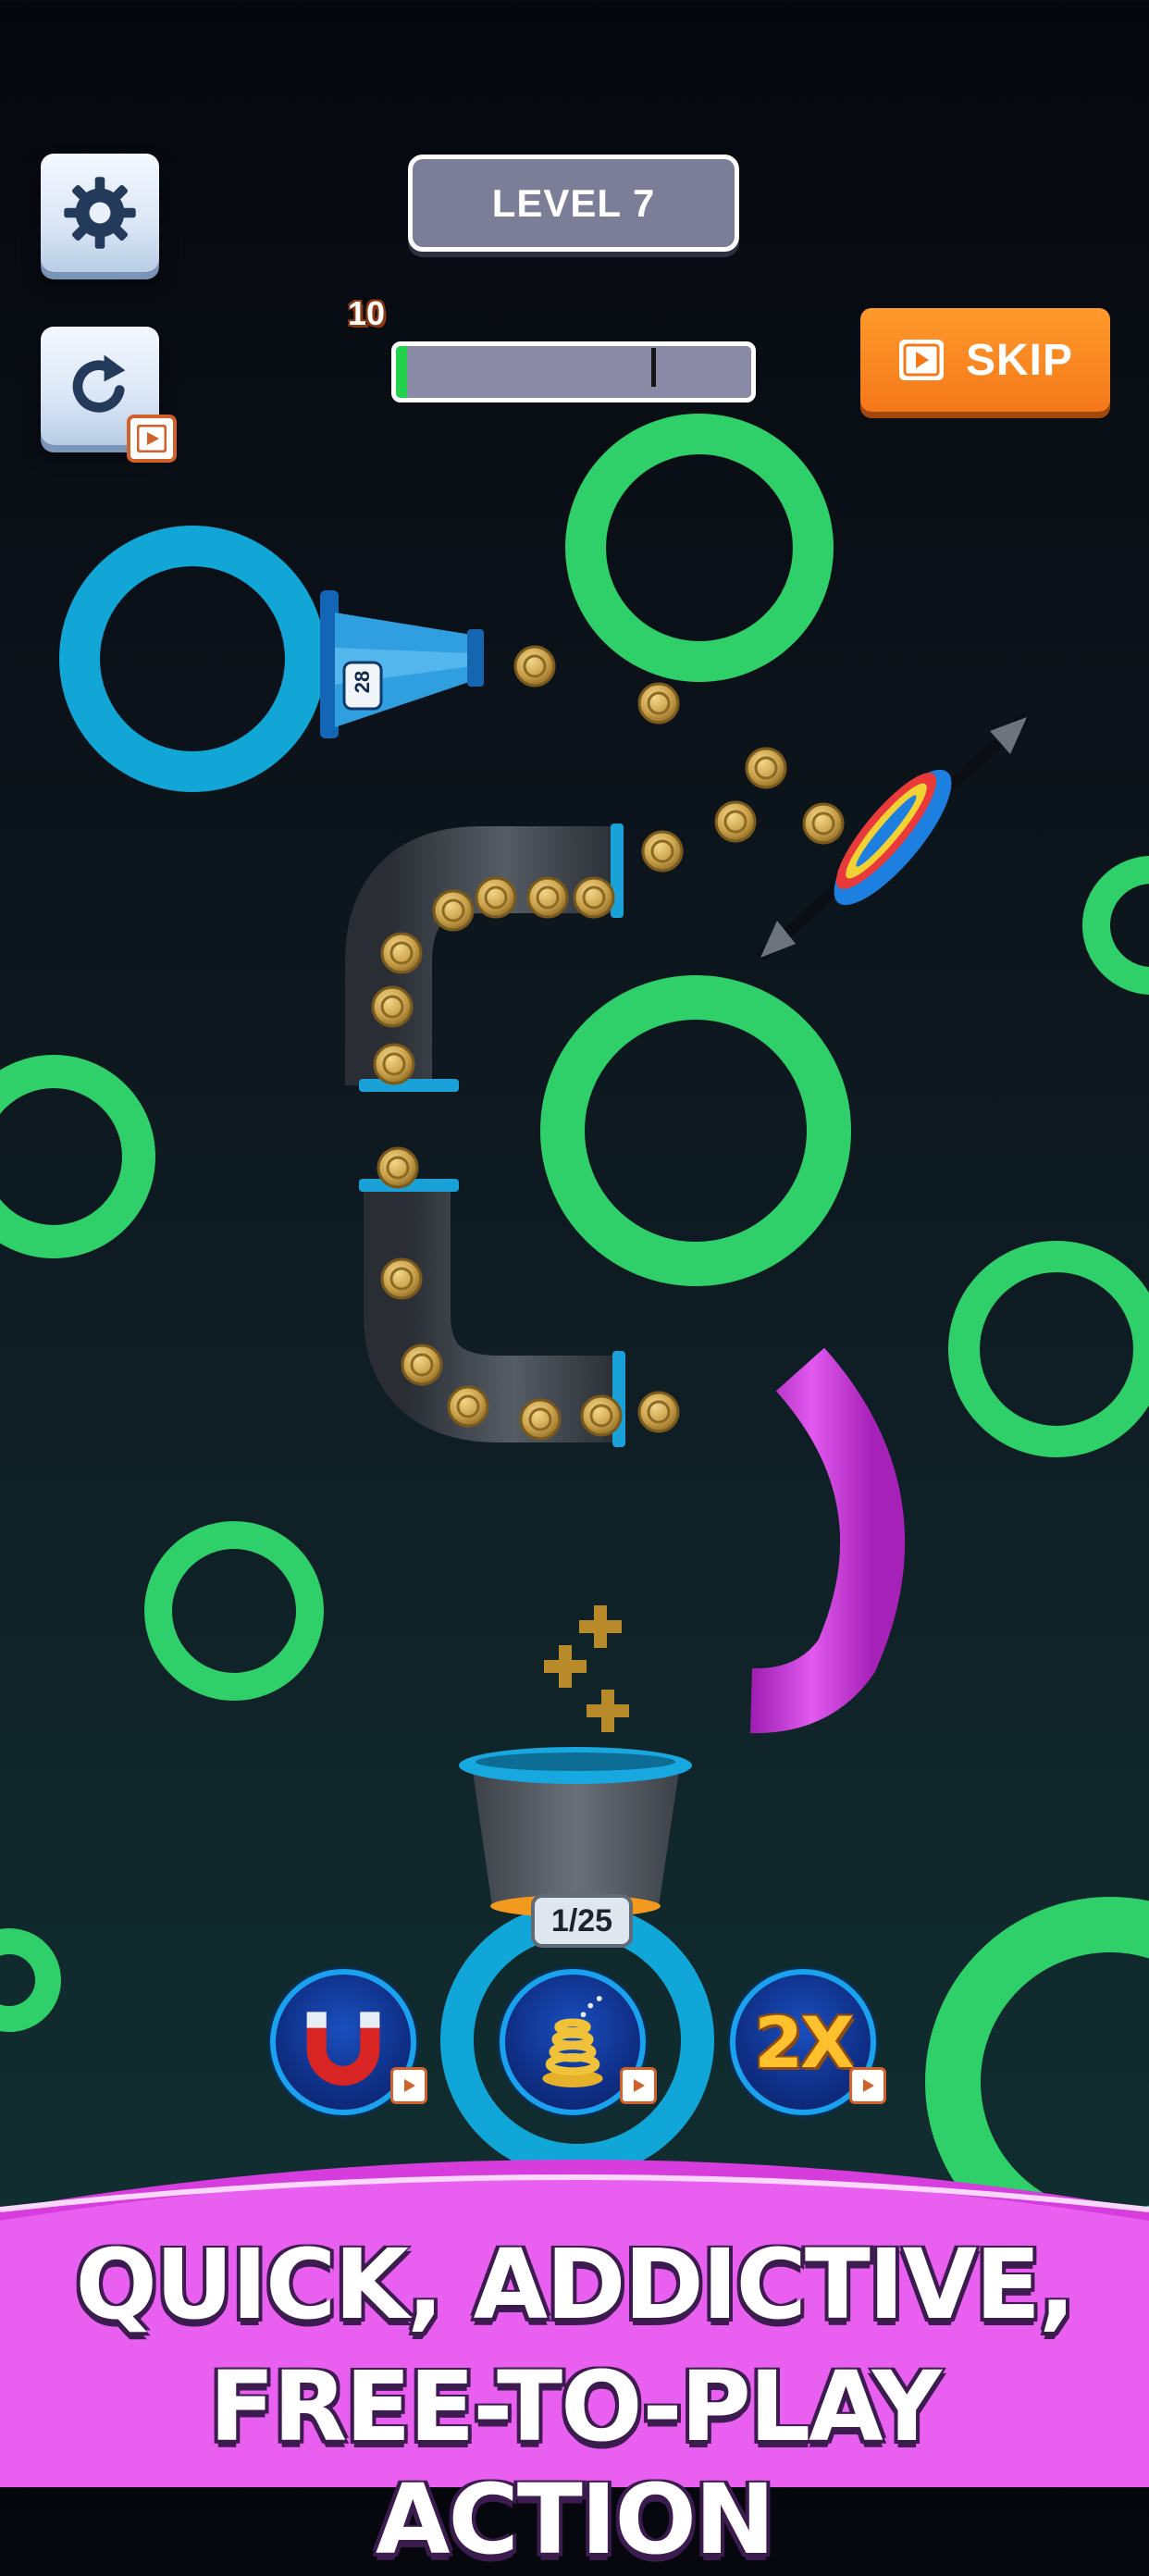  Describe the element at coordinates (363, 682) in the screenshot. I see `cannon-ammo-count: 28` at that location.